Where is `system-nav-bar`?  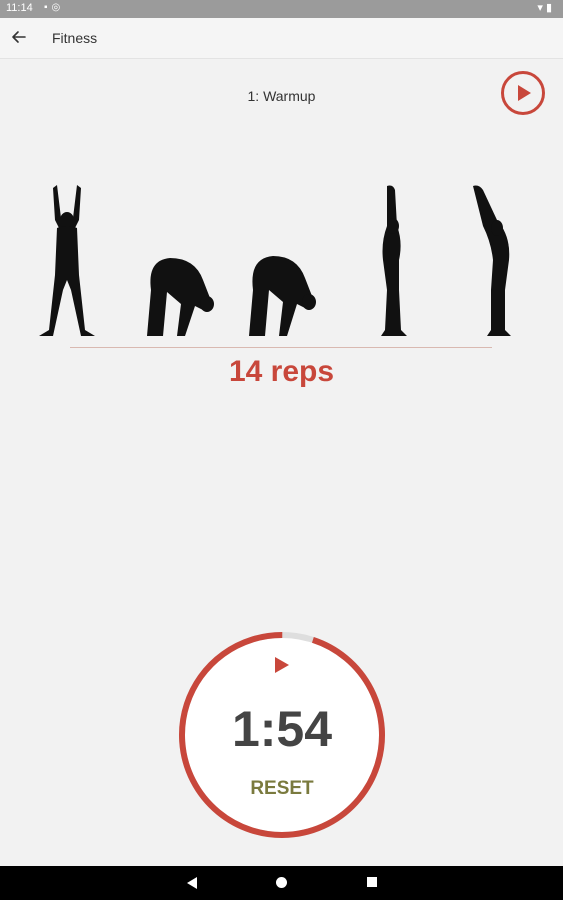
system-nav-bar is located at coordinates (281, 883).